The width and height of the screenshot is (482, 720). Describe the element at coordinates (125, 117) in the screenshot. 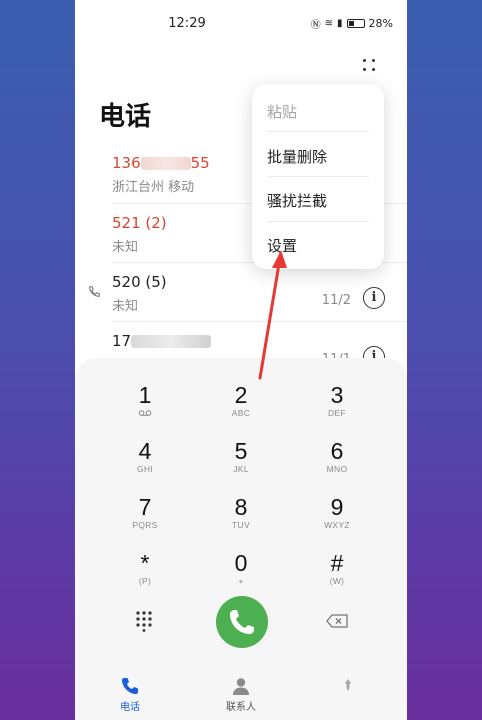

I see `page-title: 电话` at that location.